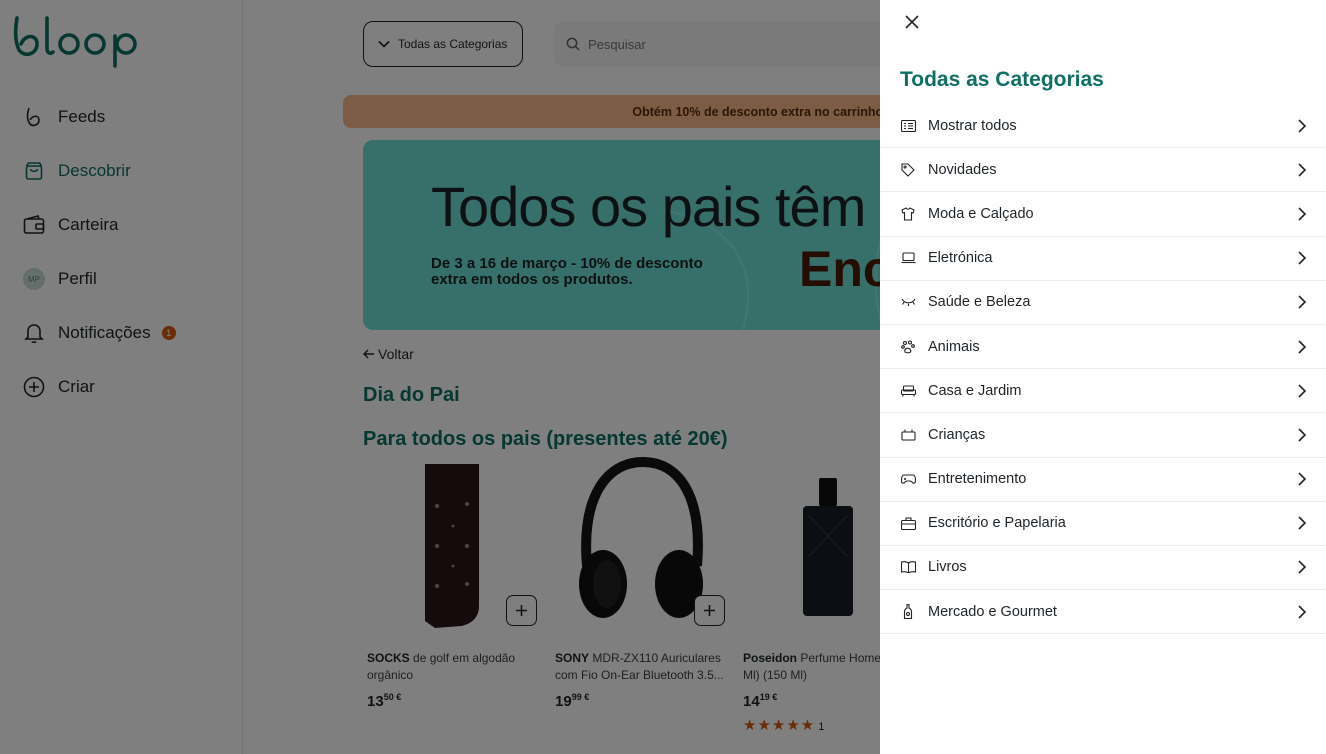 The width and height of the screenshot is (1326, 754). What do you see at coordinates (908, 170) in the screenshot?
I see `tag-icon` at bounding box center [908, 170].